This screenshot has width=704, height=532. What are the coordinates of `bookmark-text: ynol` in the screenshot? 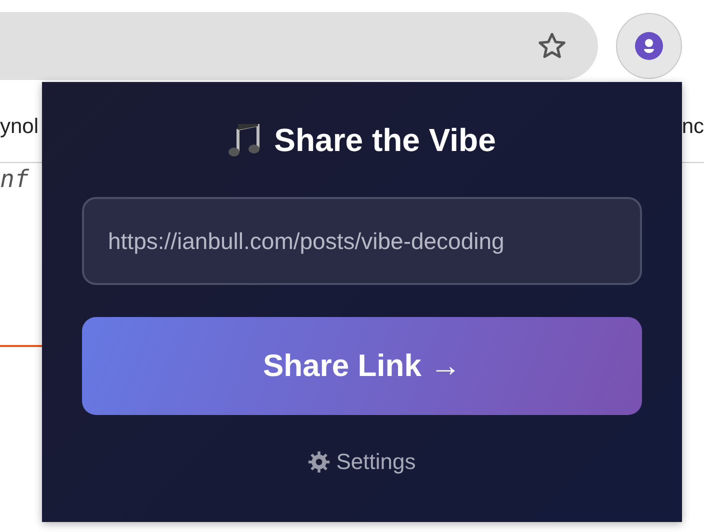 It's located at (19, 127).